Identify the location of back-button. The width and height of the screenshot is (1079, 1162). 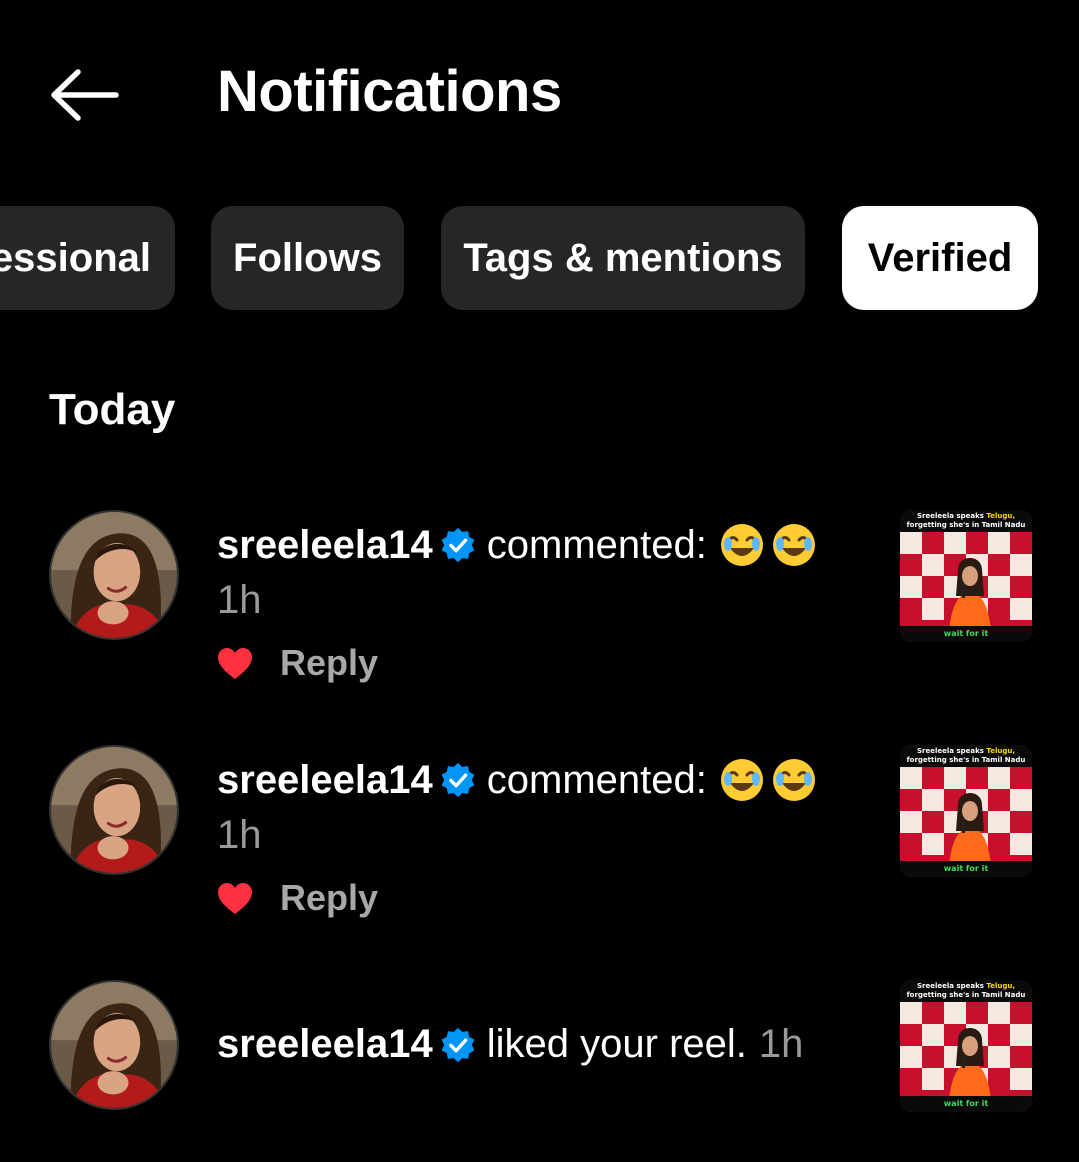
(84, 94).